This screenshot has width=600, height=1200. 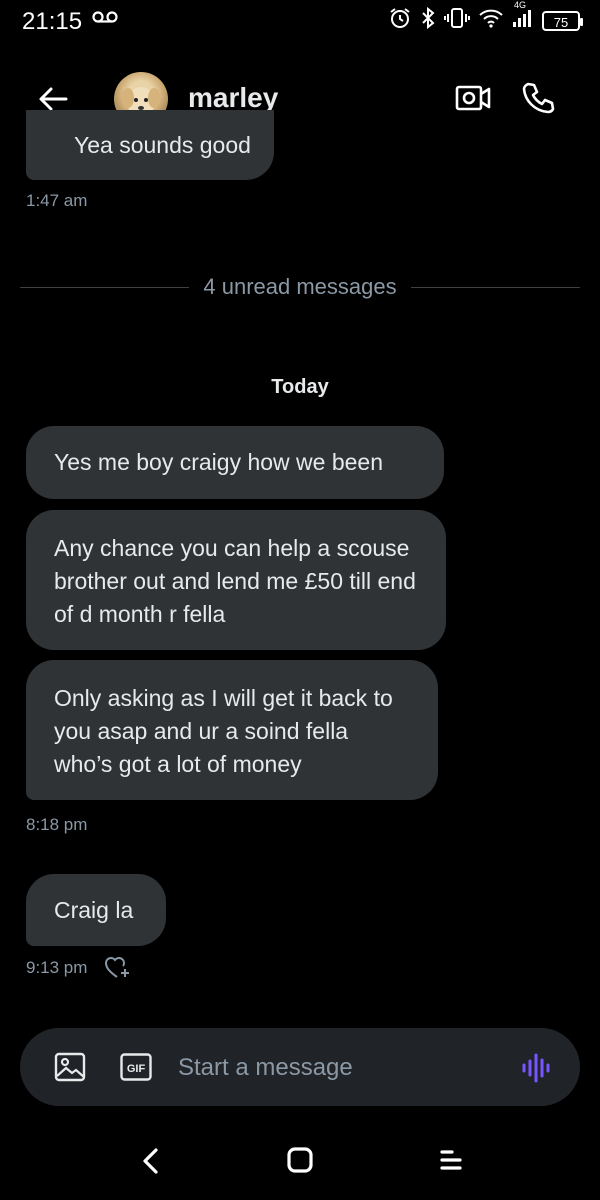 I want to click on unread-divider: 4 unread messages, so click(x=300, y=287).